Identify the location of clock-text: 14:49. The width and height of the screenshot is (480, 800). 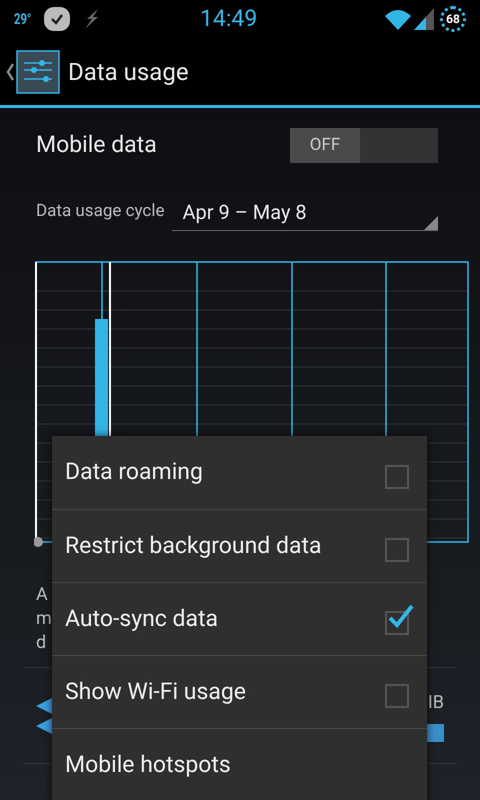
(229, 19).